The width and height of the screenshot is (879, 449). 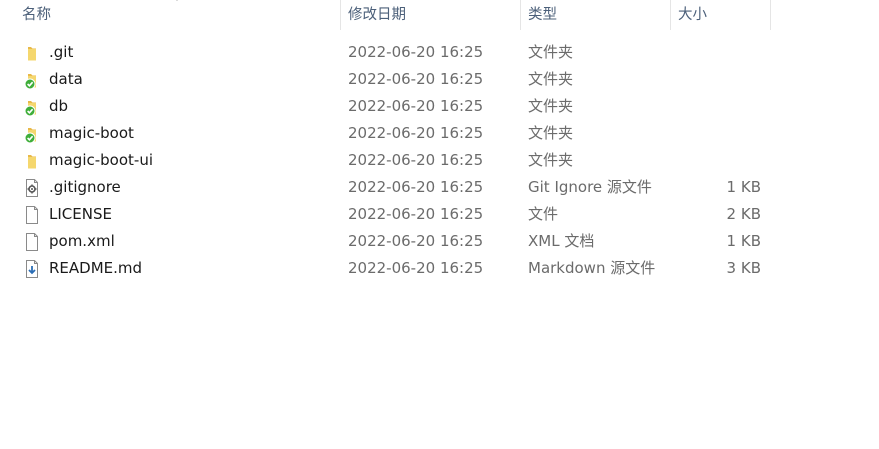 What do you see at coordinates (543, 214) in the screenshot?
I see `file-type: 文件` at bounding box center [543, 214].